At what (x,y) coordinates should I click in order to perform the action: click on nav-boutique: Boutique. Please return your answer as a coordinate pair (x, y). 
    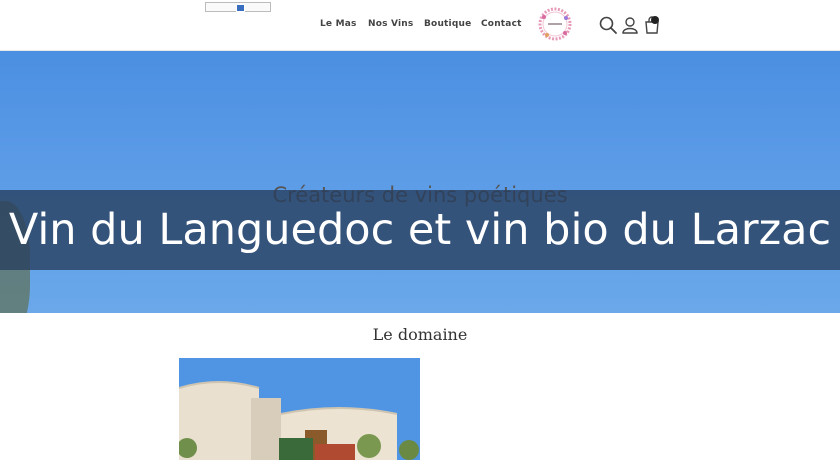
    Looking at the image, I should click on (447, 24).